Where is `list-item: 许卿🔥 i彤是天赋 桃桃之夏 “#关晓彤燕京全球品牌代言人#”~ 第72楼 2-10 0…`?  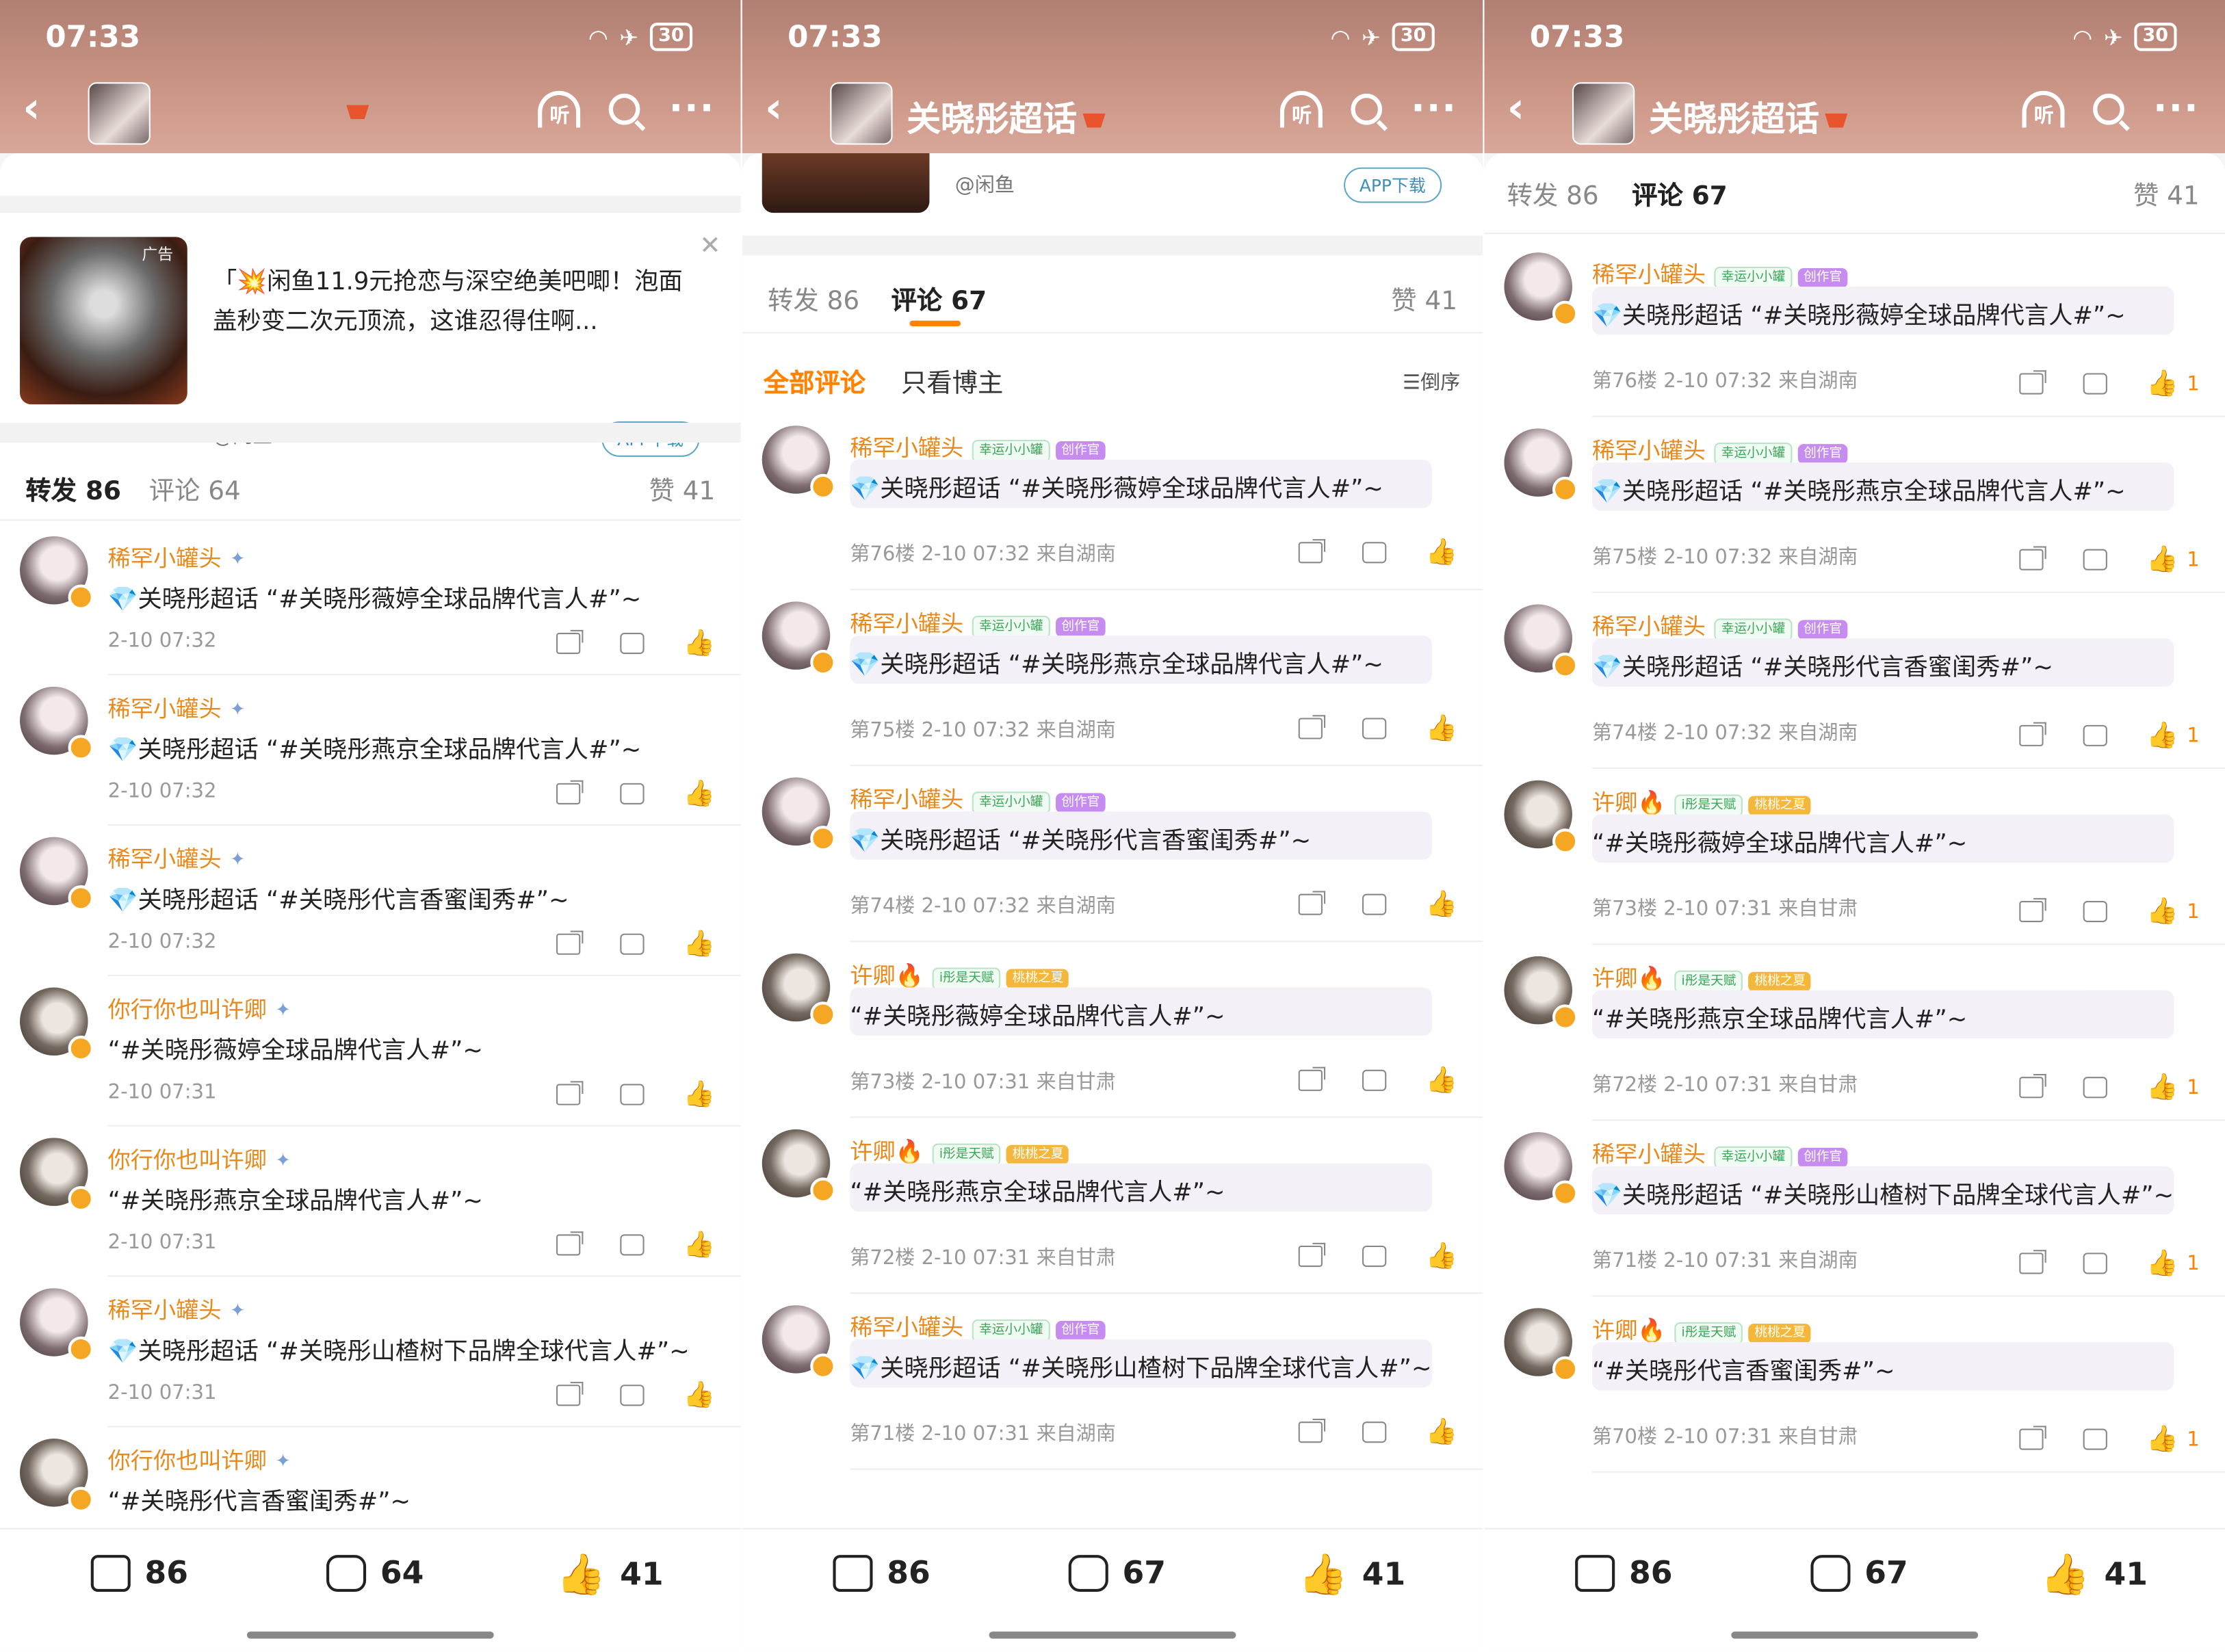
list-item: 许卿🔥 i彤是天赋 桃桃之夏 “#关晓彤燕京全球品牌代言人#”~ 第72楼 2-10 0… is located at coordinates (1854, 1033).